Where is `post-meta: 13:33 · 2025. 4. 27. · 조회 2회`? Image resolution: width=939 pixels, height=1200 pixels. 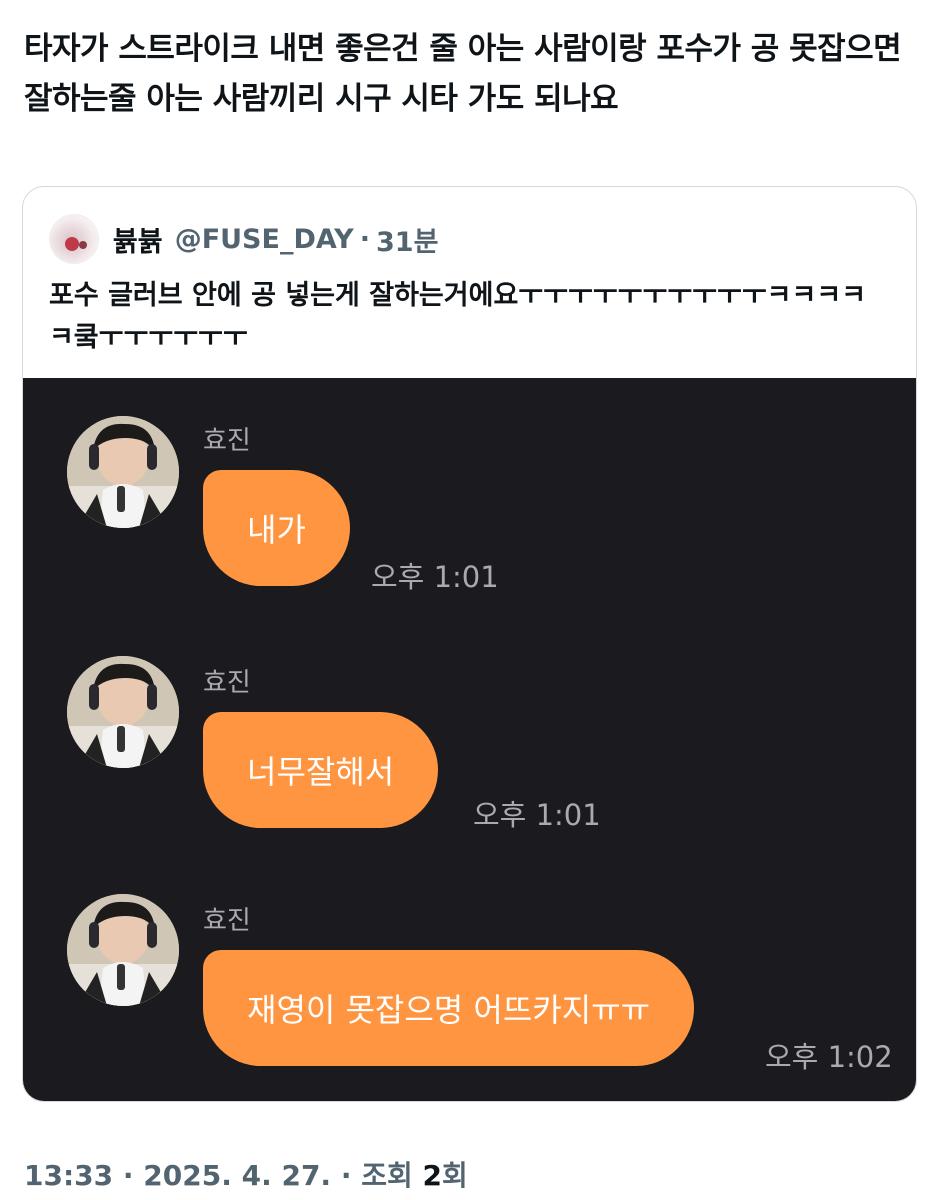 post-meta: 13:33 · 2025. 4. 27. · 조회 2회 is located at coordinates (246, 1174).